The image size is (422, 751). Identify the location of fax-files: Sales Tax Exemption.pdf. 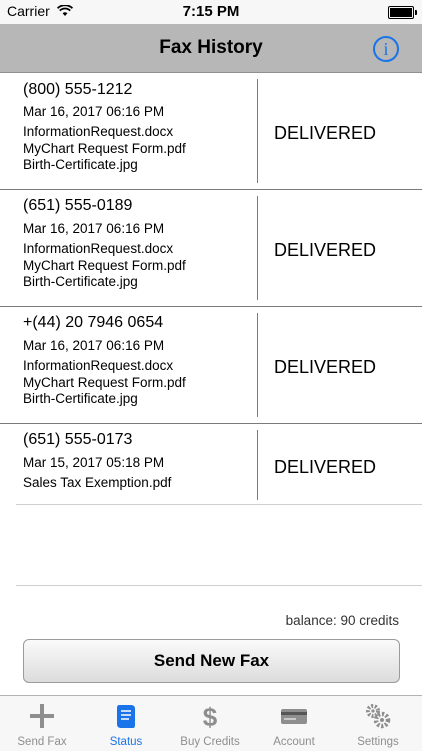
(97, 483).